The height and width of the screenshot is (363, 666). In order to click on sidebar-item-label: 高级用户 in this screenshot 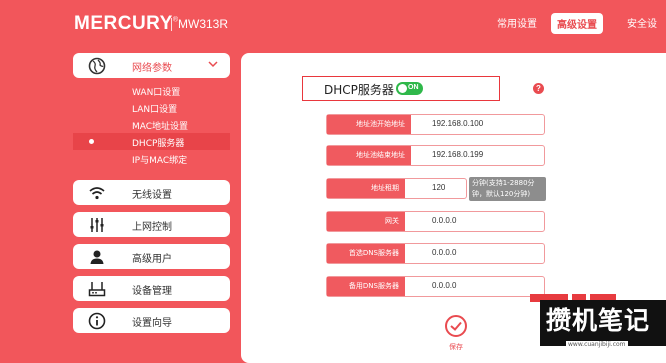, I will do `click(152, 259)`.